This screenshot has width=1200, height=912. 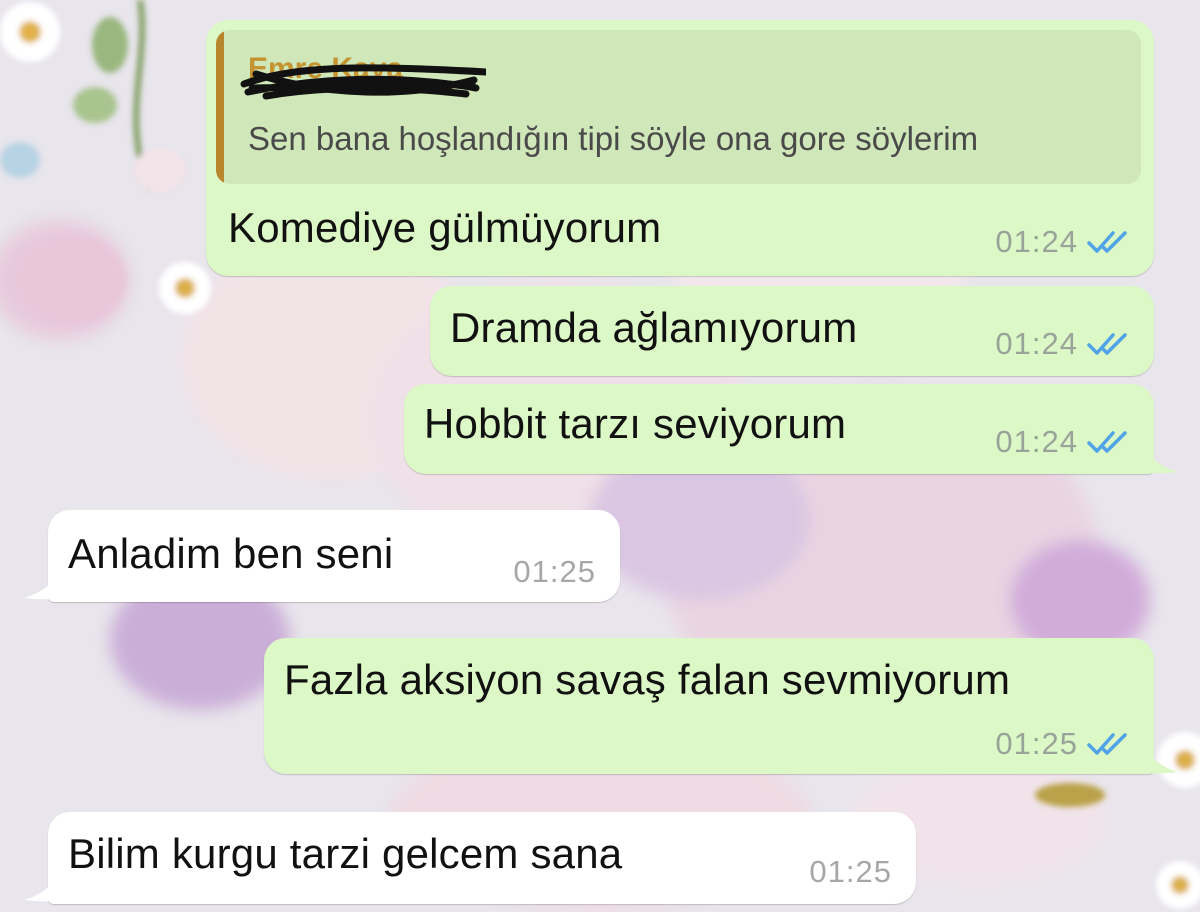 I want to click on message-text: Bilim kurgu tarzi gelcem sana, so click(x=345, y=853).